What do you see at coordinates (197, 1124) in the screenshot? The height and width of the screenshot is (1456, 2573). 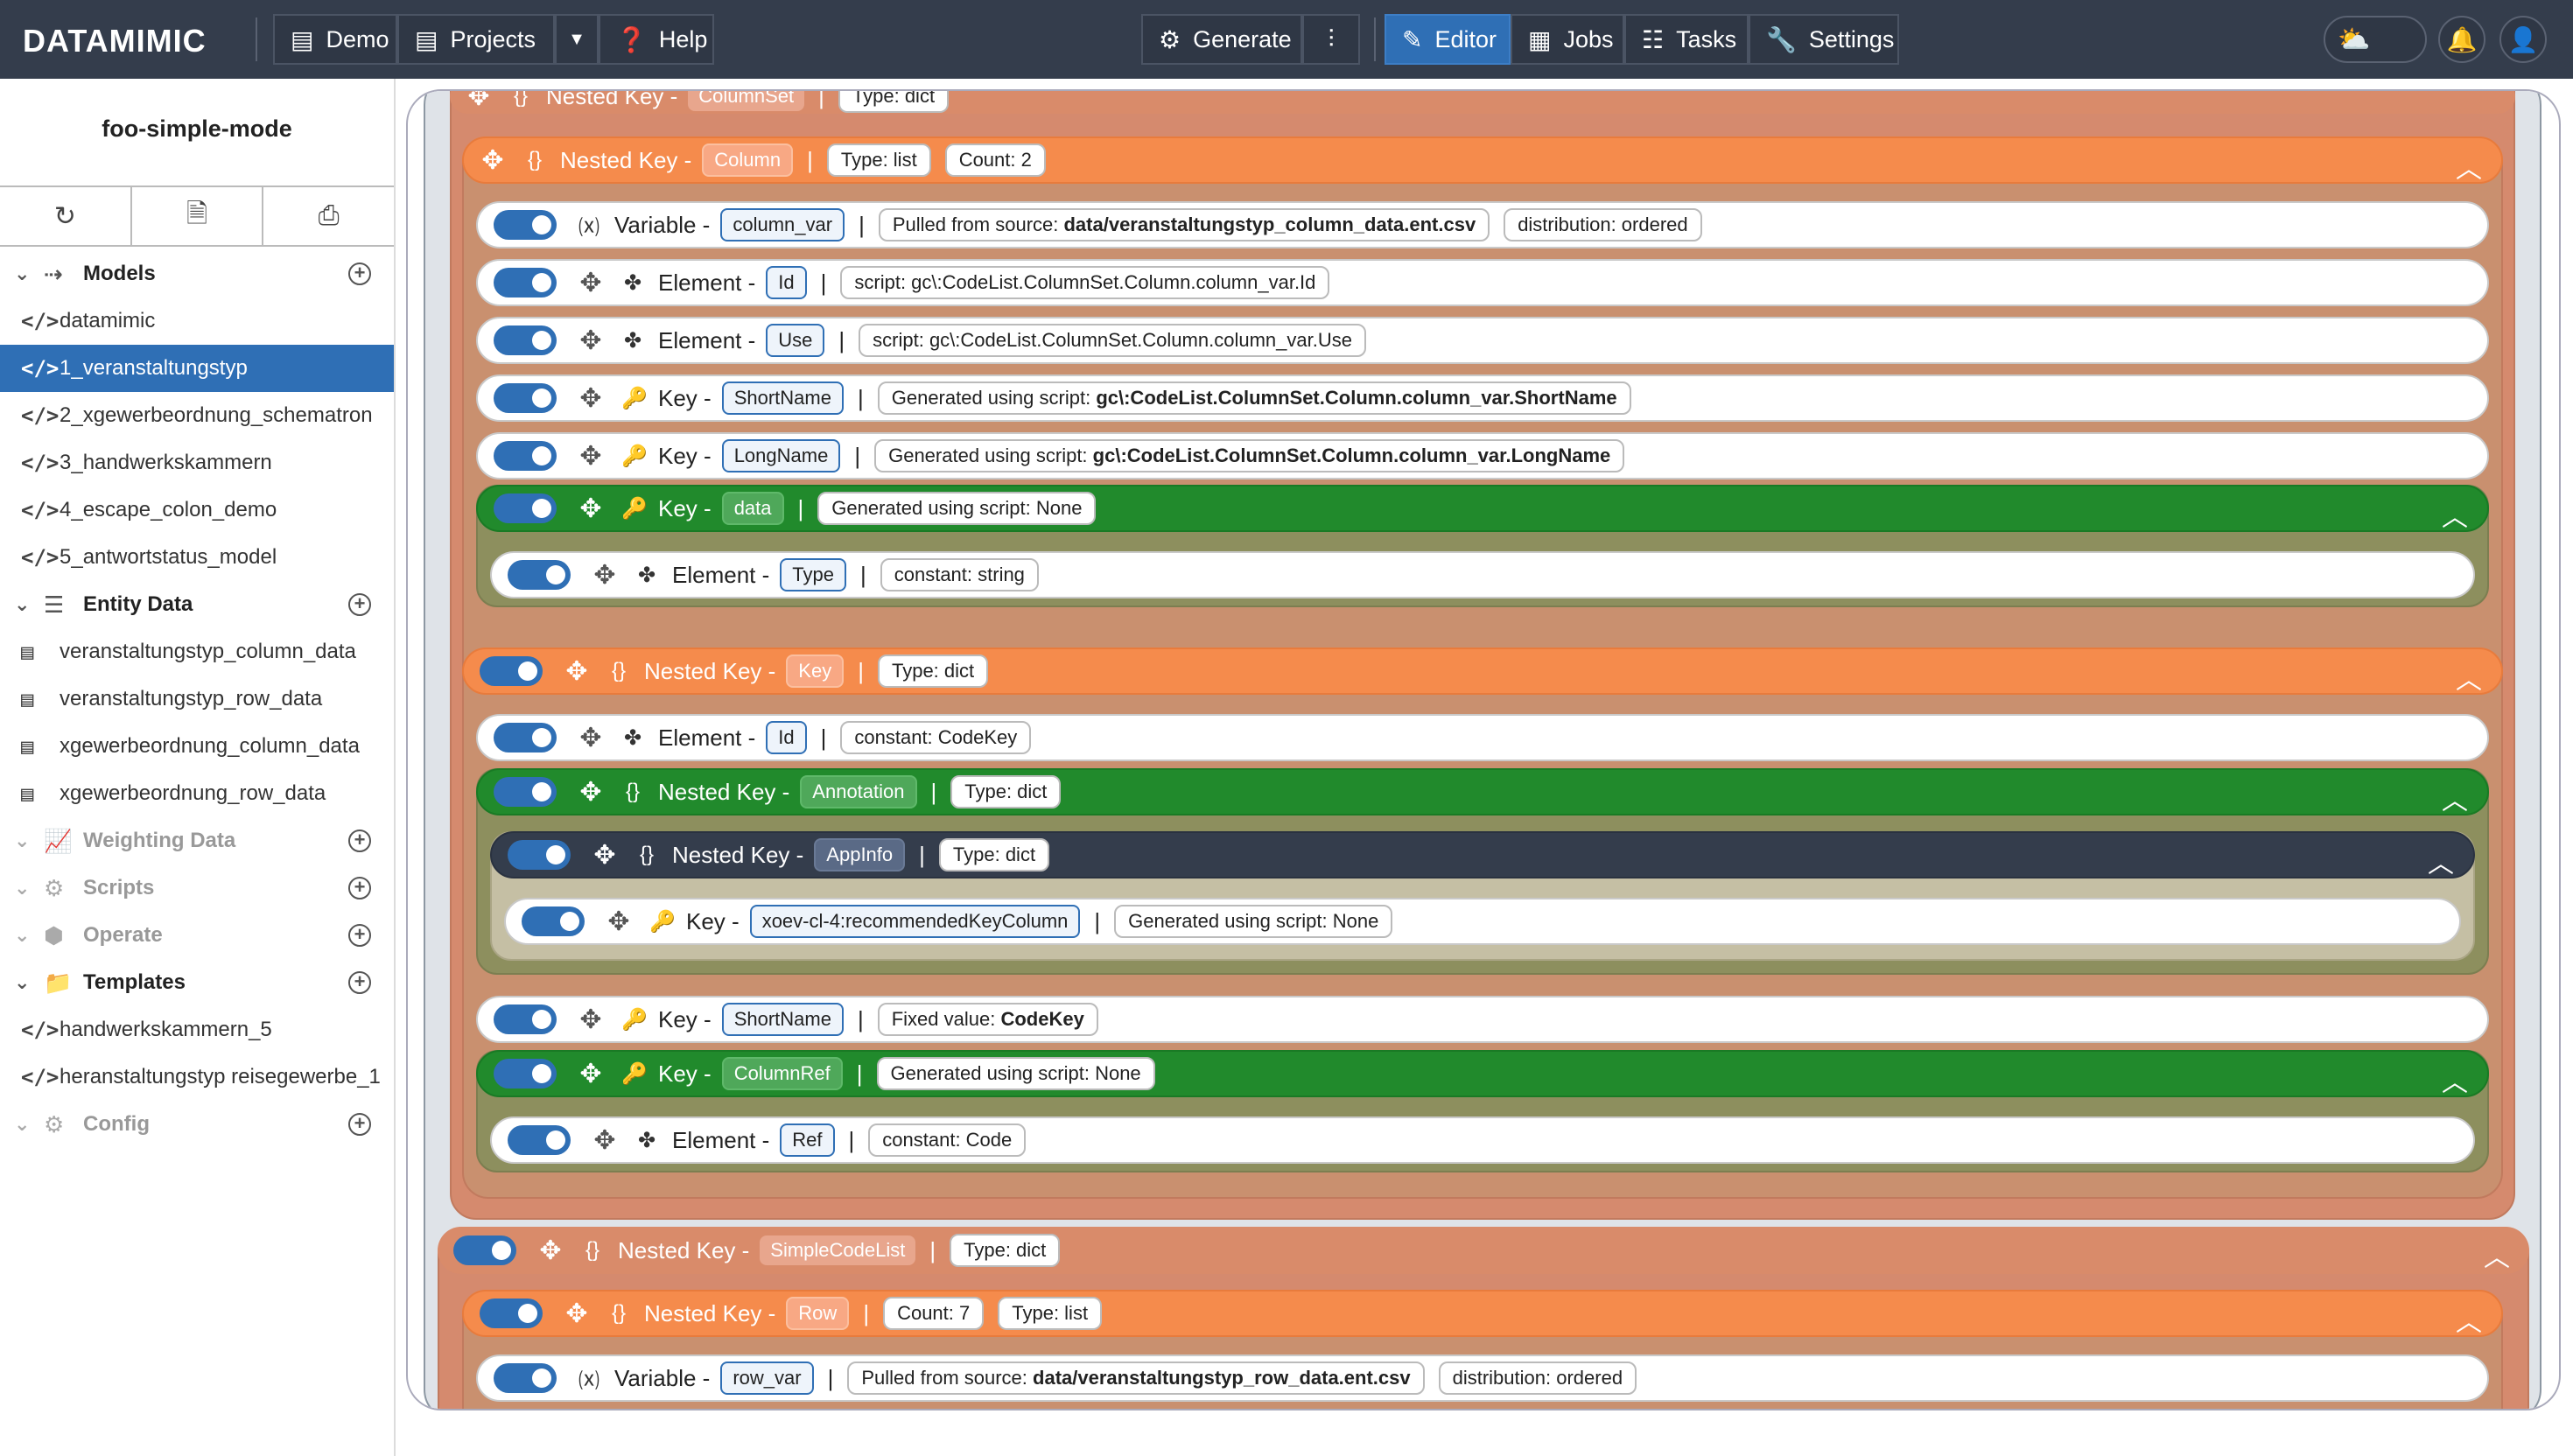 I see `section-config: ⌄ ⚙ Config +` at bounding box center [197, 1124].